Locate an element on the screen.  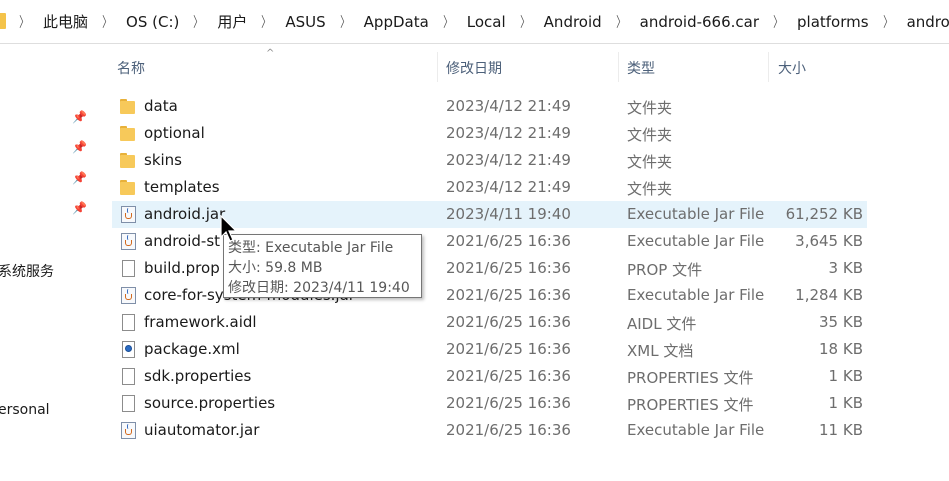
file-row: data 2023/4/12 21:49 文件夹 is located at coordinates (489, 106).